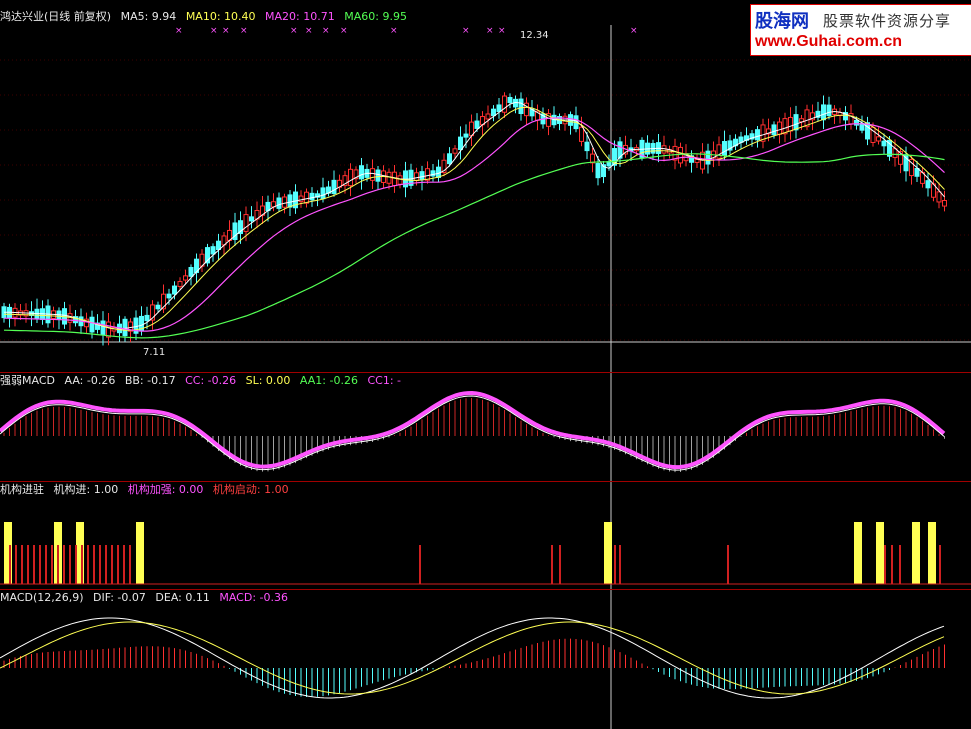  Describe the element at coordinates (27, 380) in the screenshot. I see `strength-macd-name: 强弱MACD` at that location.